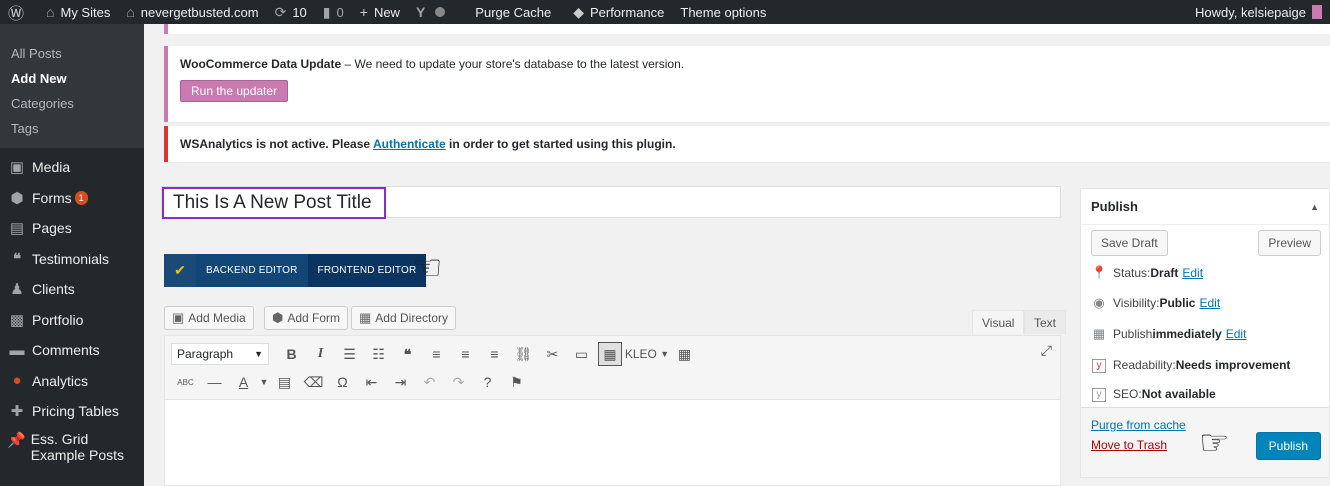  Describe the element at coordinates (430, 12) in the screenshot. I see `yoast-menu: Y` at that location.